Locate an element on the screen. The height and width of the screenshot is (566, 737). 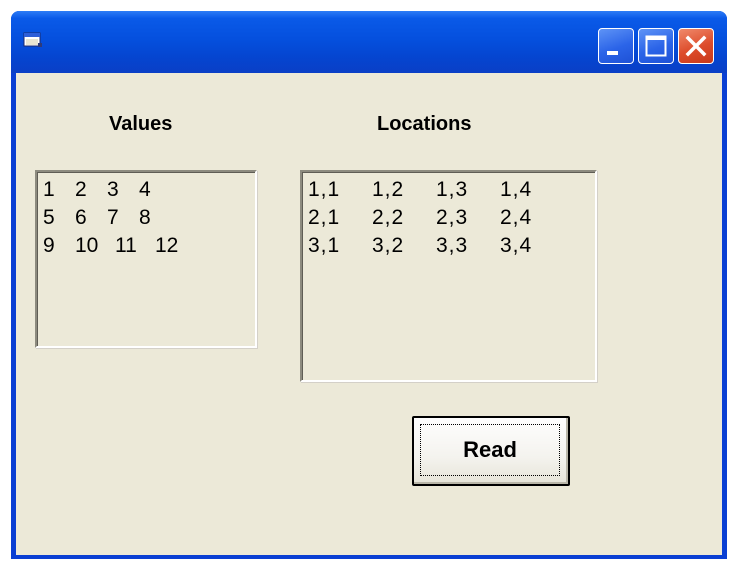
values-listbox: 1234 5678 9 10 11 12 is located at coordinates (146, 259).